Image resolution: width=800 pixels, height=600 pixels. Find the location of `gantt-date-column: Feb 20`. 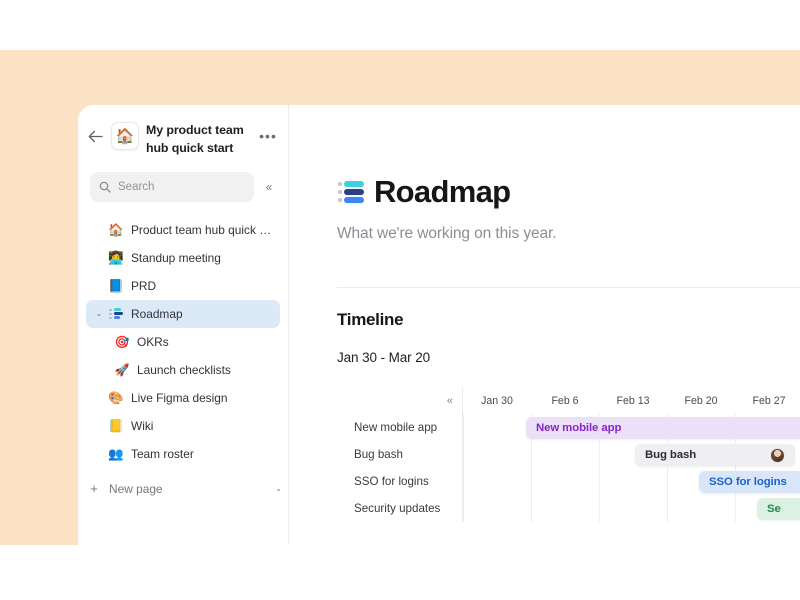

gantt-date-column: Feb 20 is located at coordinates (701, 400).